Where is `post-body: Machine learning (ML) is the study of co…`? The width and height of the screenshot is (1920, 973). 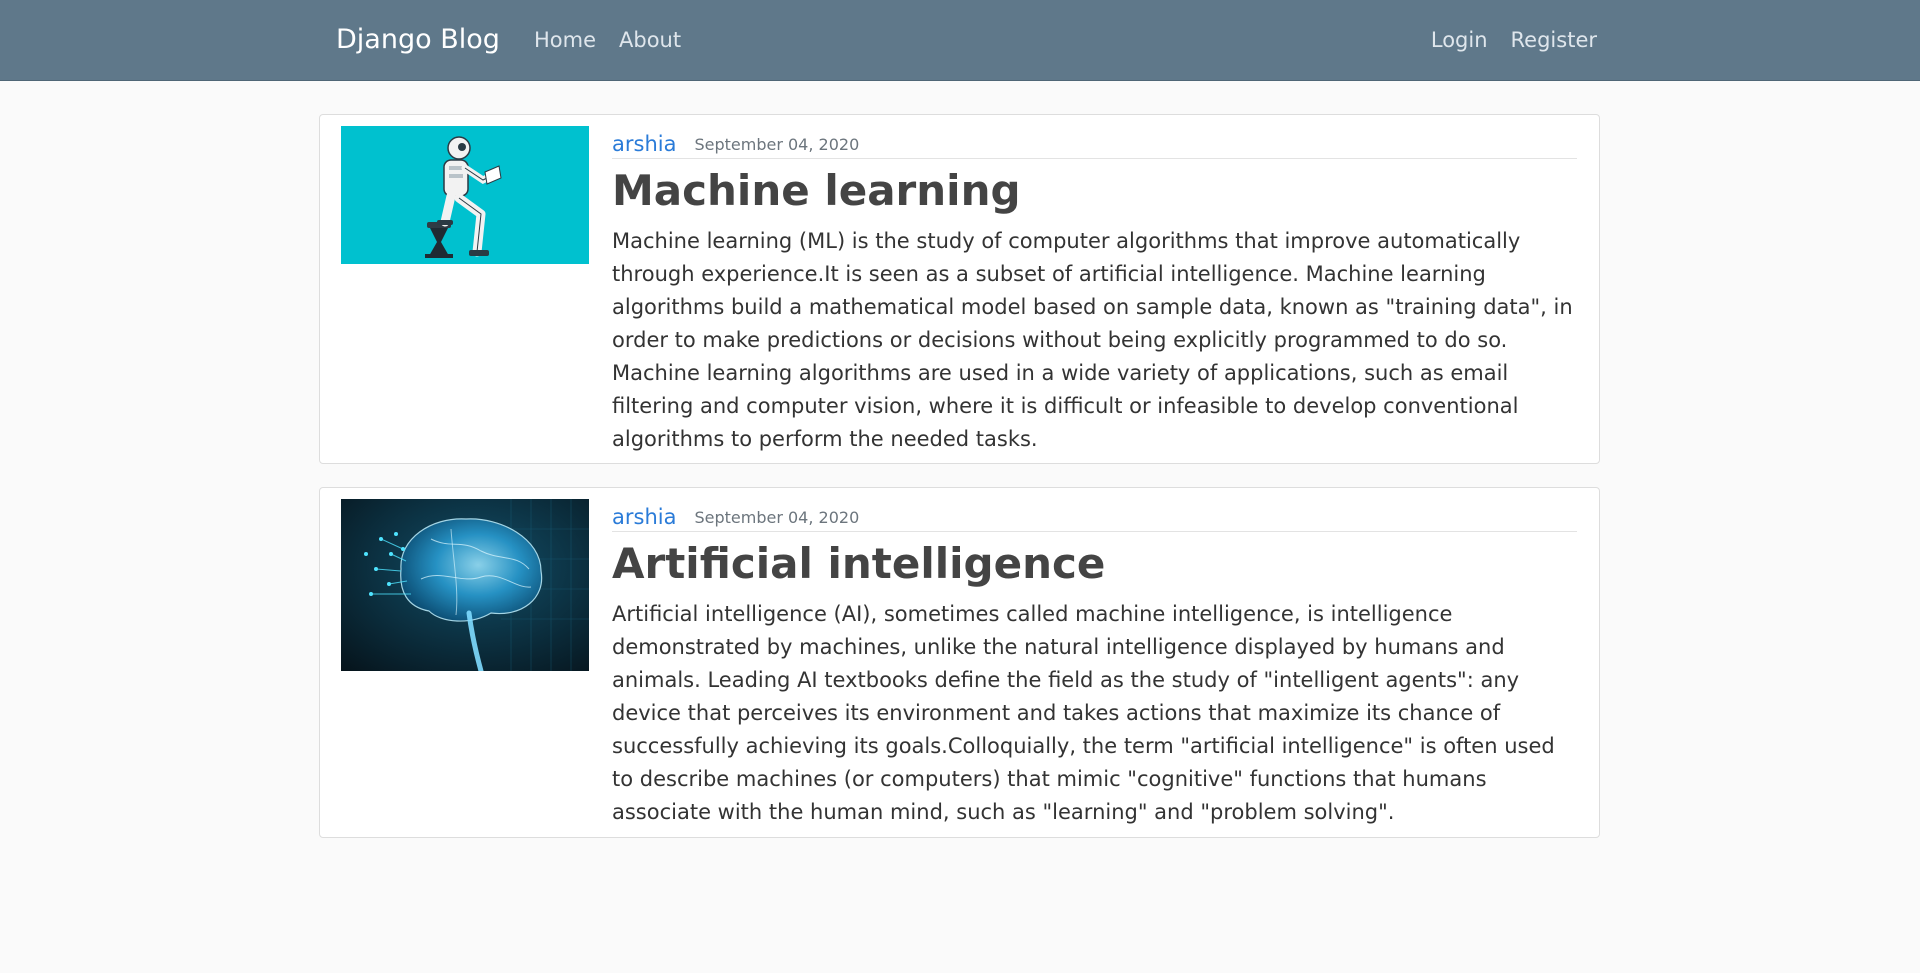
post-body: Machine learning (ML) is the study of co… is located at coordinates (1092, 340).